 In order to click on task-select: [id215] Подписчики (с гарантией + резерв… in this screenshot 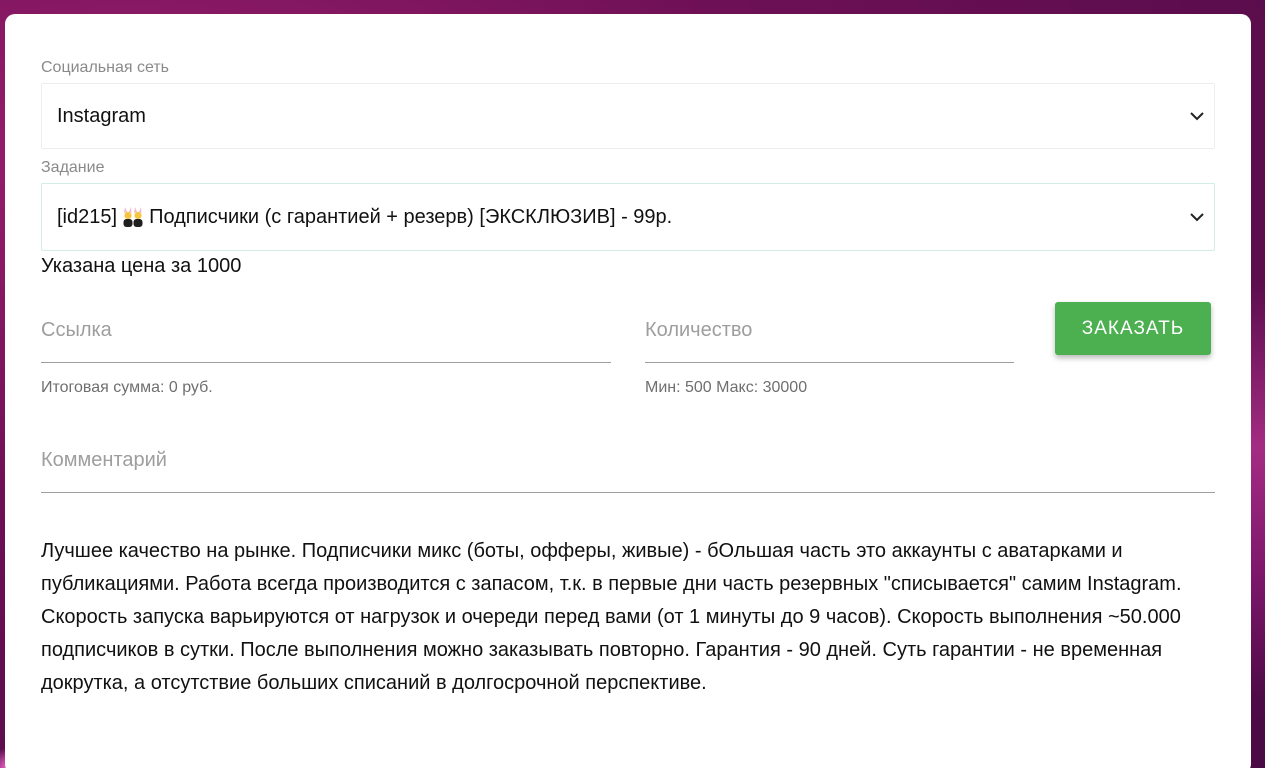, I will do `click(628, 217)`.